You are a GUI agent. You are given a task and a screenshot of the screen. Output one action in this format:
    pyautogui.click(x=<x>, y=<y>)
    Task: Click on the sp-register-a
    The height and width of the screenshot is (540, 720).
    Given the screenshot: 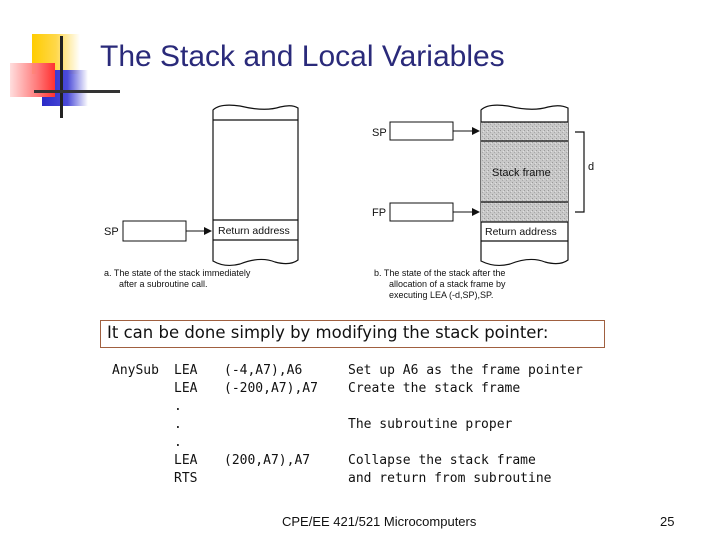 What is the action you would take?
    pyautogui.click(x=154, y=231)
    